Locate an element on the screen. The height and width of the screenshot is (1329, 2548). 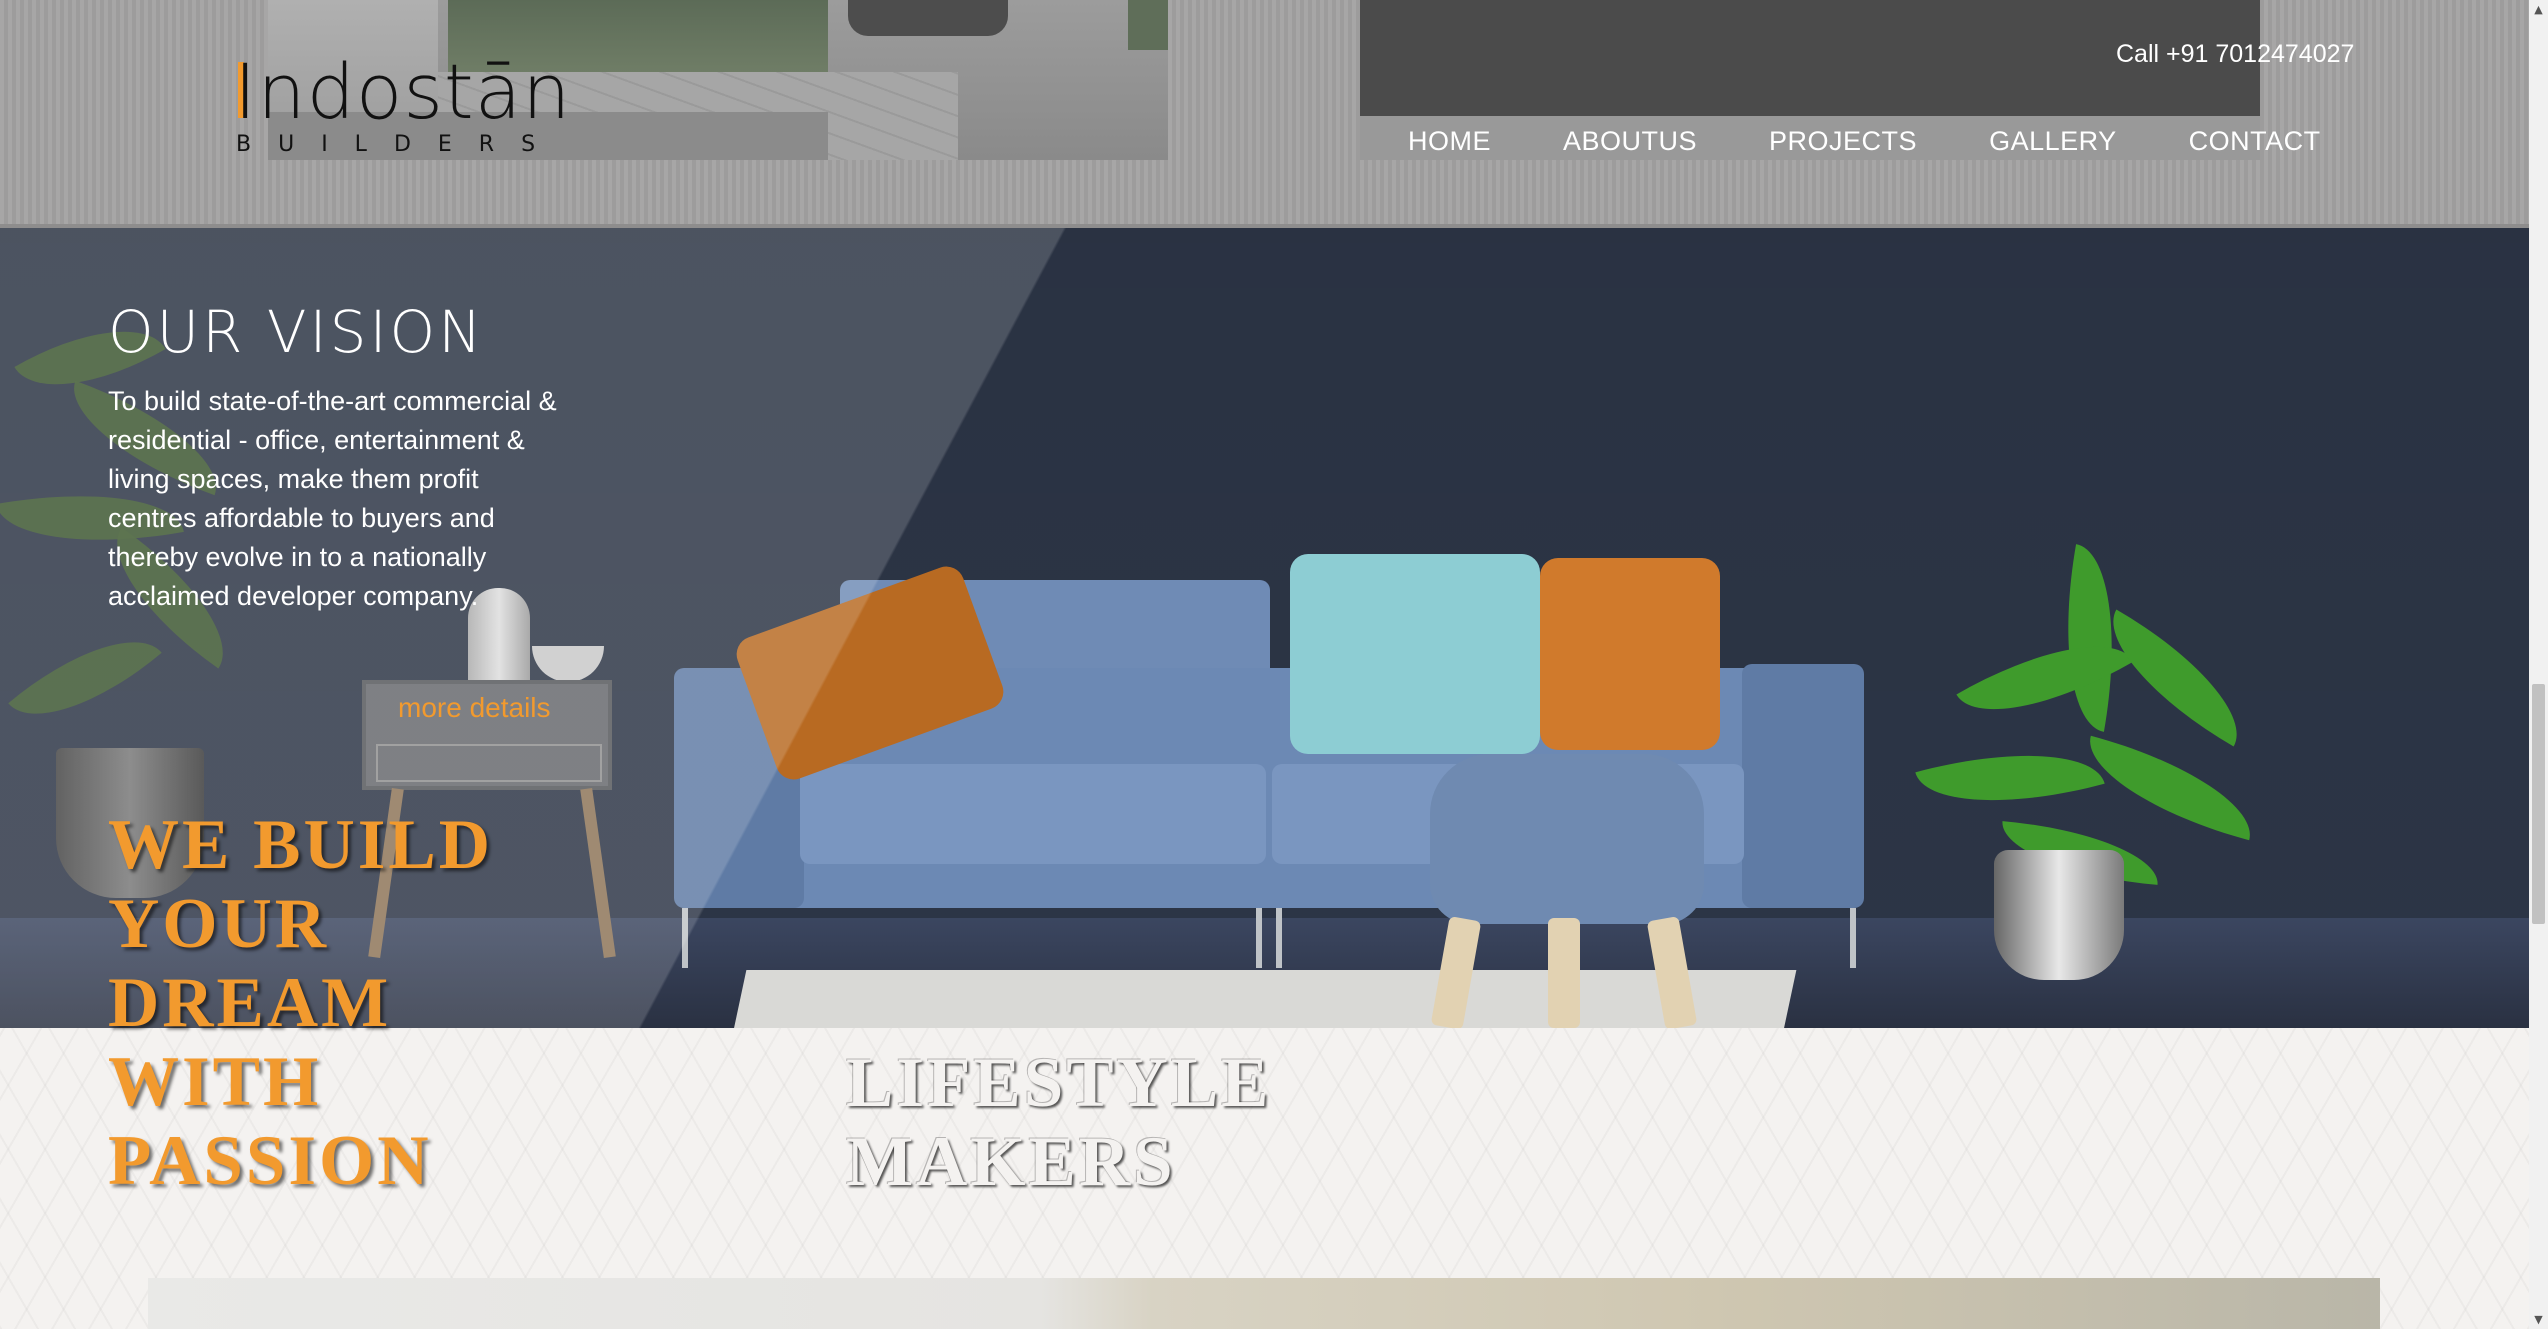
lifestyle-line: MAKERS is located at coordinates (1011, 1162).